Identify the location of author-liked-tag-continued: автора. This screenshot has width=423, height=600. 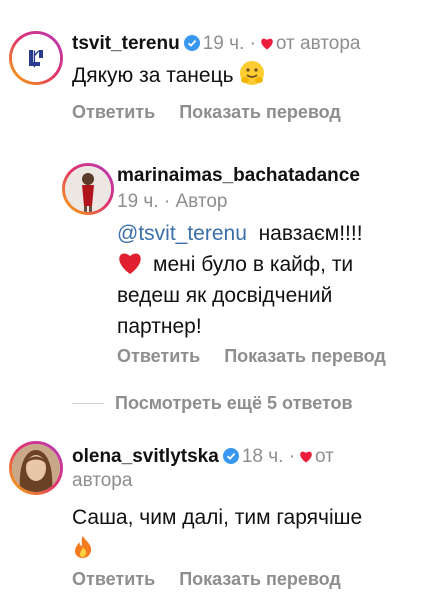
(102, 480).